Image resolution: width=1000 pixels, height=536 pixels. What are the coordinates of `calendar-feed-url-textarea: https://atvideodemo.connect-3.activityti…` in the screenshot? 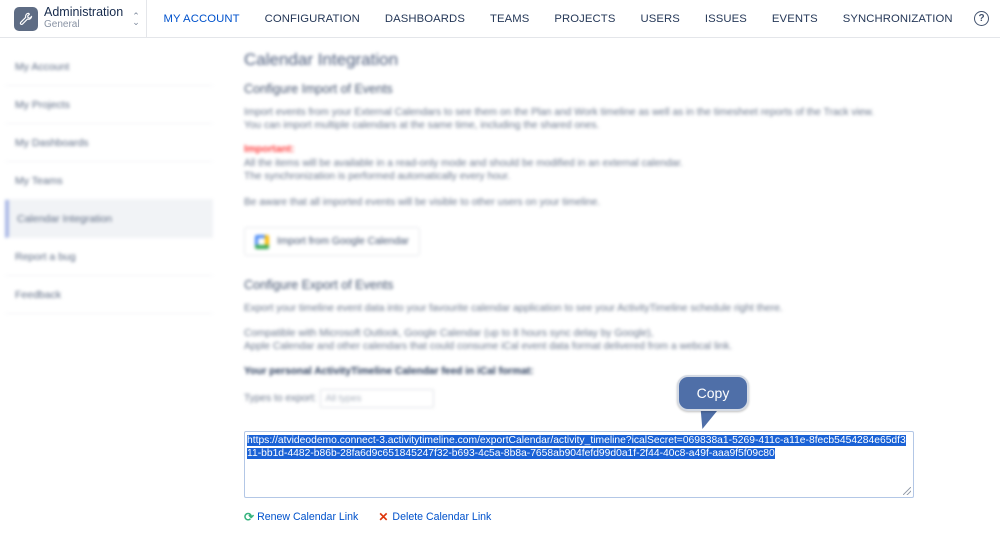 It's located at (579, 464).